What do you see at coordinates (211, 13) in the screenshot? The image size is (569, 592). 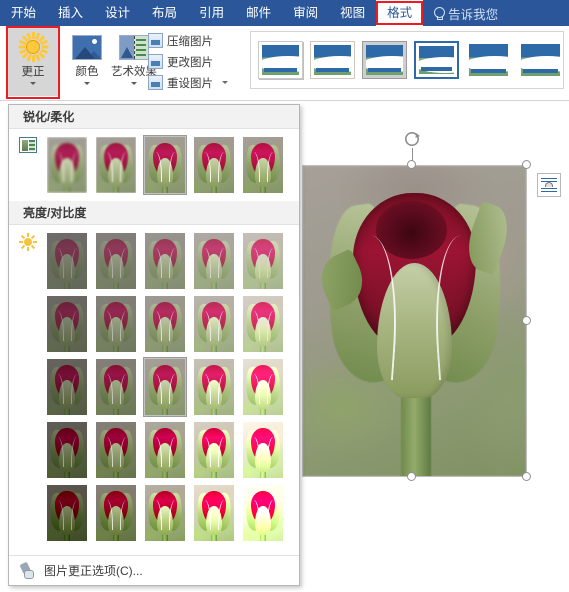 I see `tab-4: 引用` at bounding box center [211, 13].